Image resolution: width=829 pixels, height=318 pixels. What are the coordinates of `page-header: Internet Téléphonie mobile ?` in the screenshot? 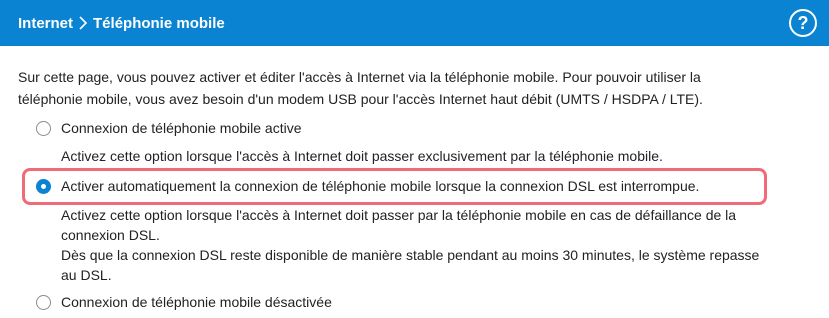 It's located at (414, 23).